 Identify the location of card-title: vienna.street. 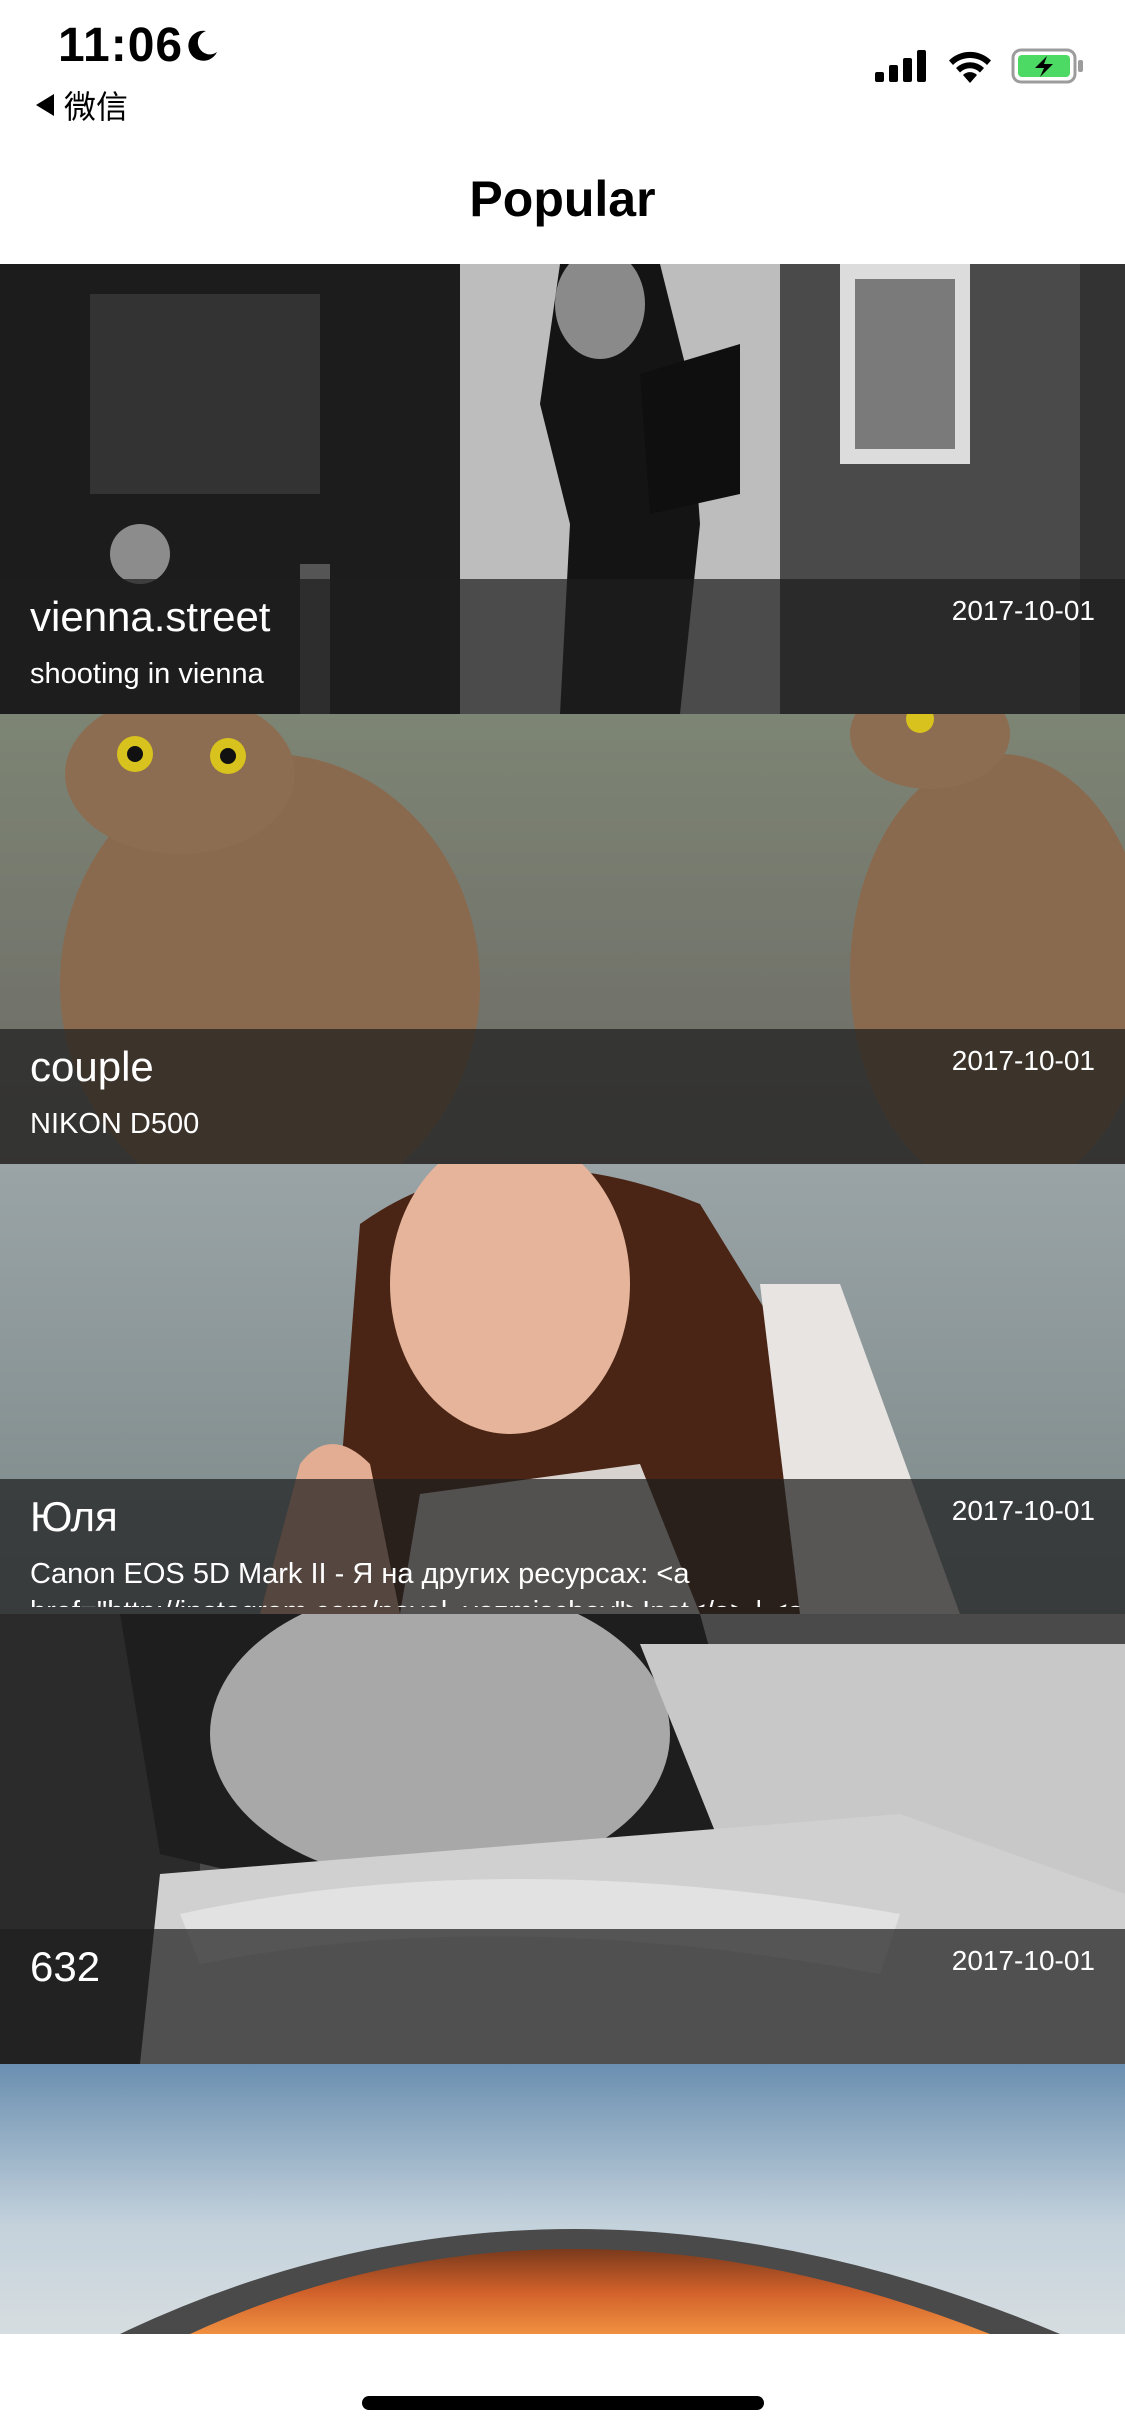
(150, 616).